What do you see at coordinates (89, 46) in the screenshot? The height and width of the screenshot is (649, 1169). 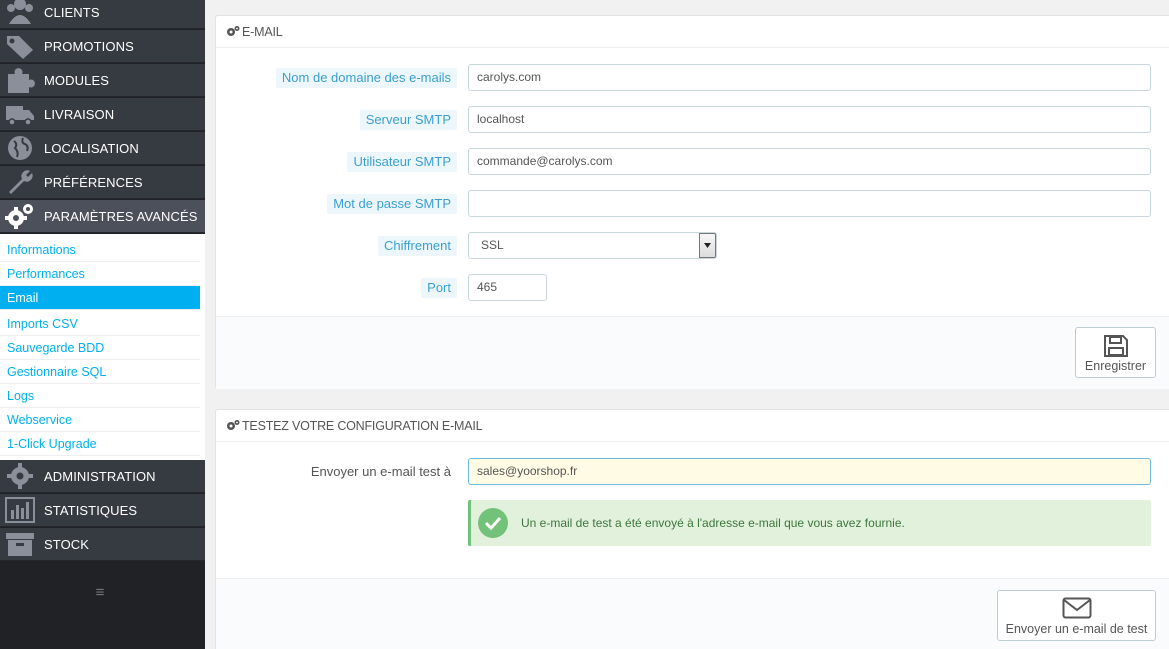 I see `nav-label: PROMOTIONS` at bounding box center [89, 46].